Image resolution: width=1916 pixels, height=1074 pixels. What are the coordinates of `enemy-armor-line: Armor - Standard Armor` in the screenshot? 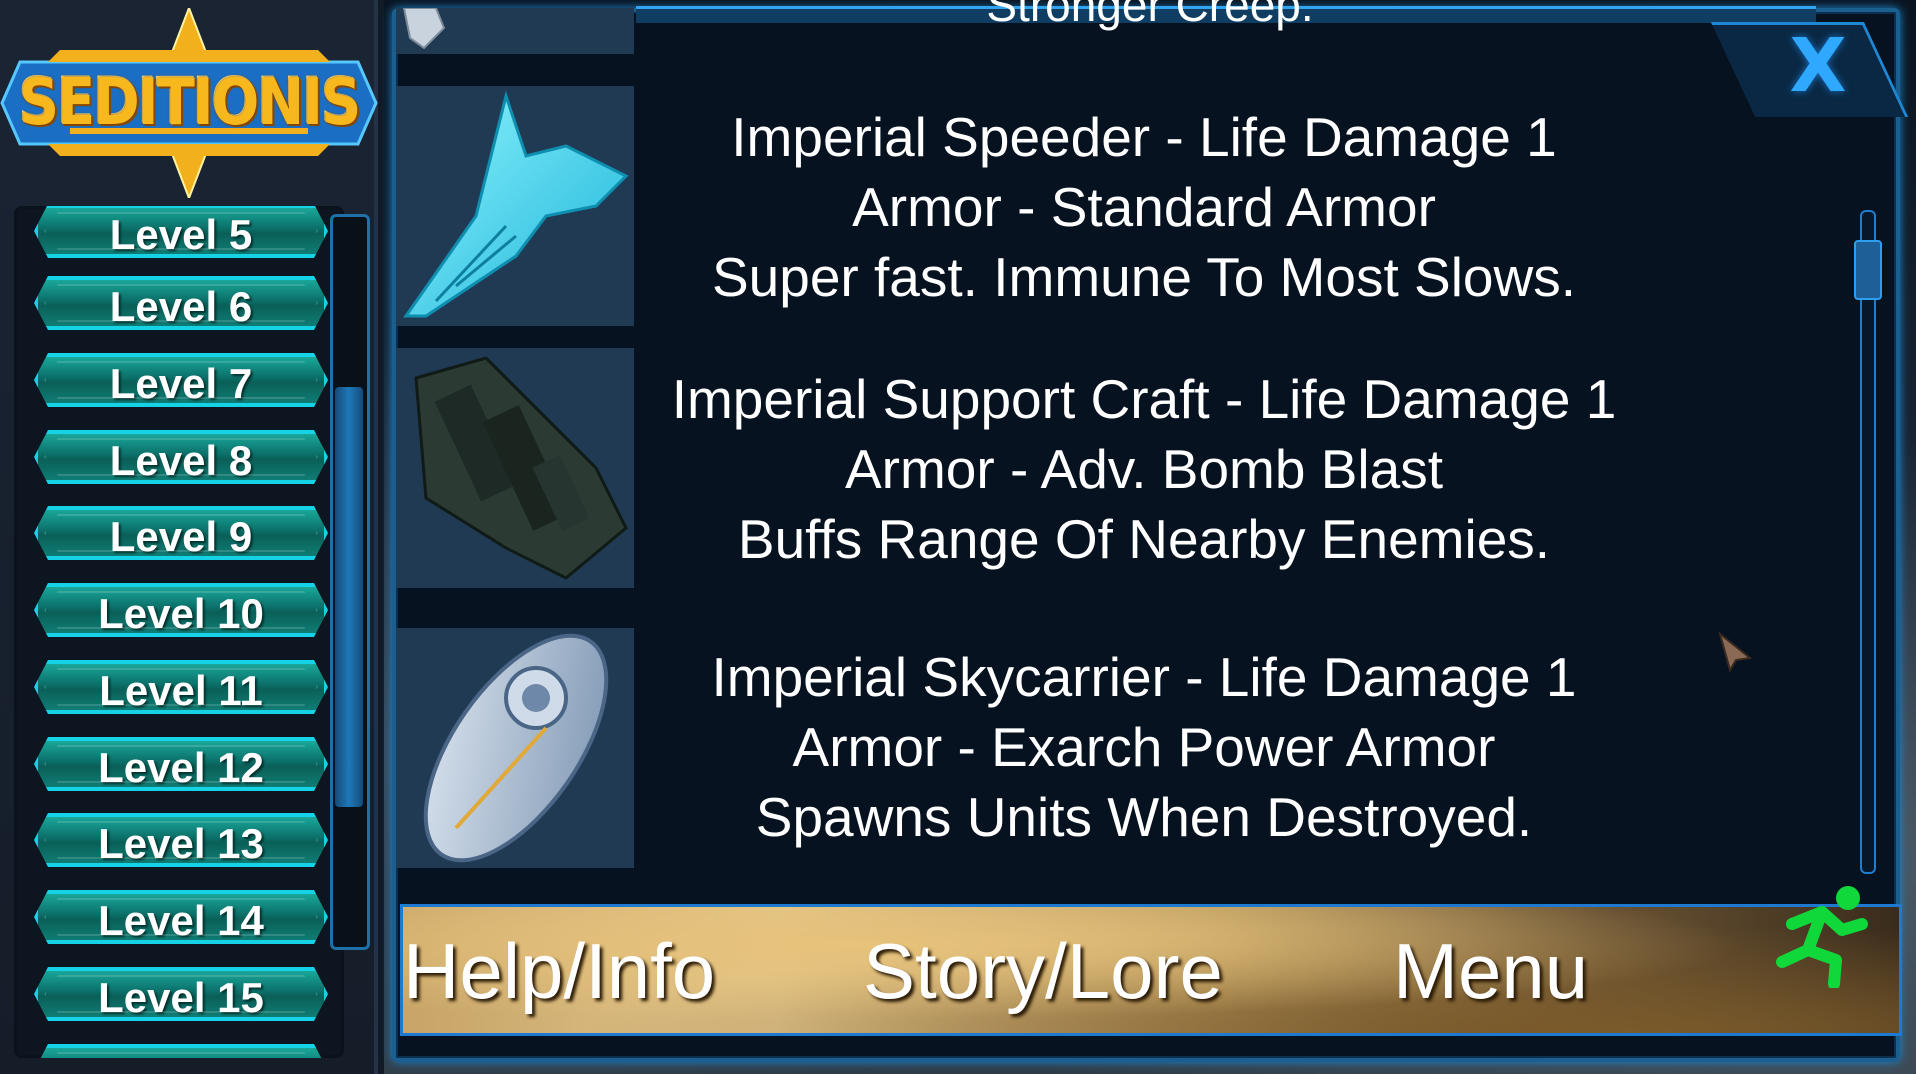 It's located at (1144, 207).